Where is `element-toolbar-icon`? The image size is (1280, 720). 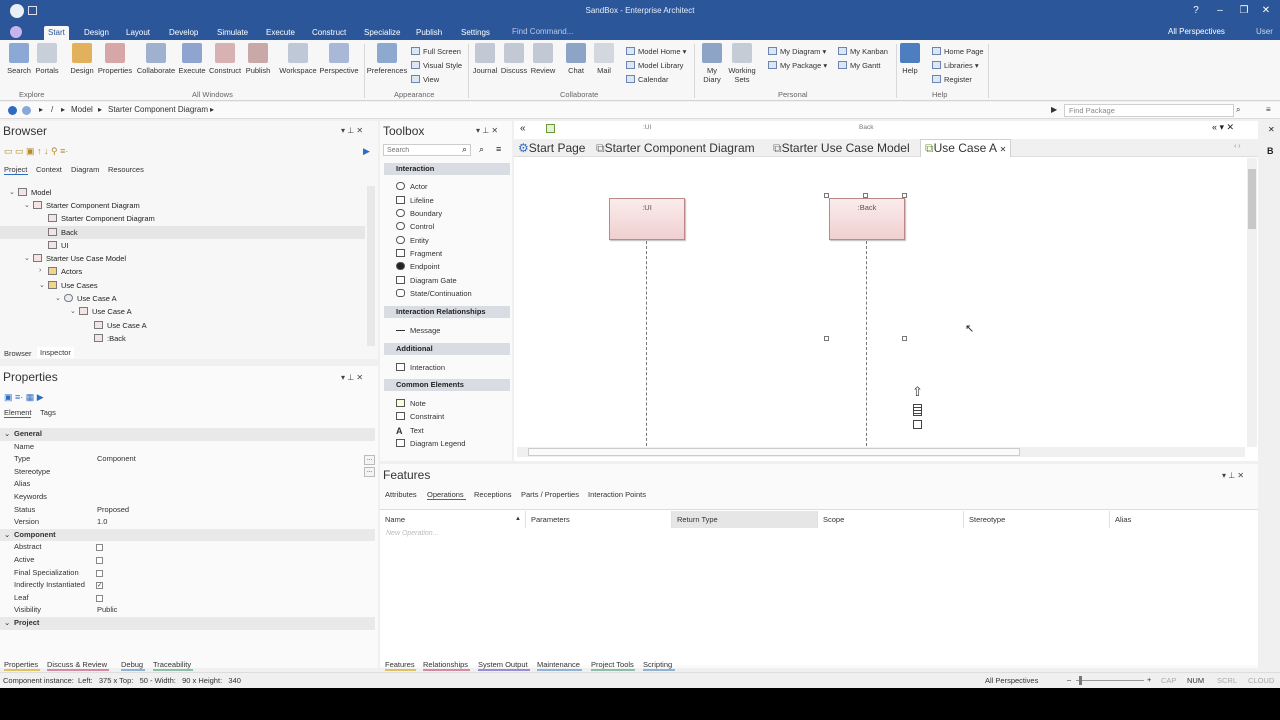 element-toolbar-icon is located at coordinates (917, 410).